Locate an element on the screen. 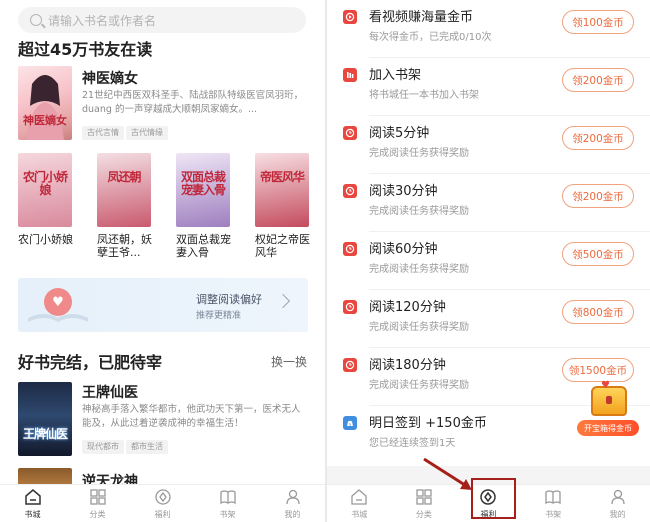 The image size is (650, 522). book-cover: 双面总裁宠妻入骨 is located at coordinates (203, 190).